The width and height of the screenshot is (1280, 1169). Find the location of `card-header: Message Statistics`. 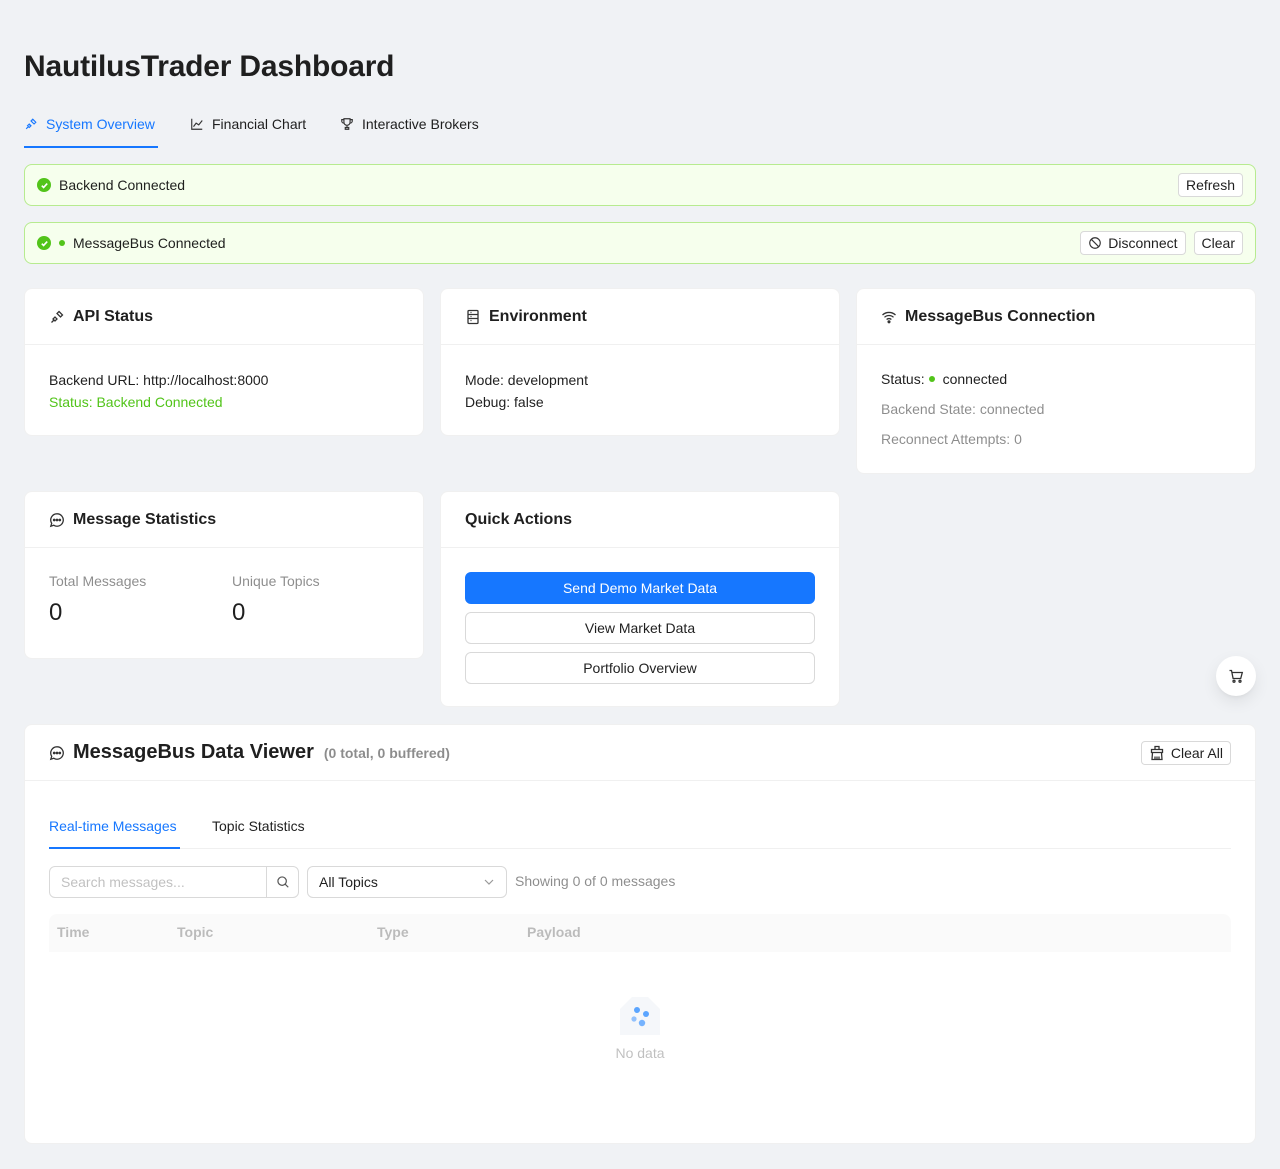

card-header: Message Statistics is located at coordinates (224, 520).